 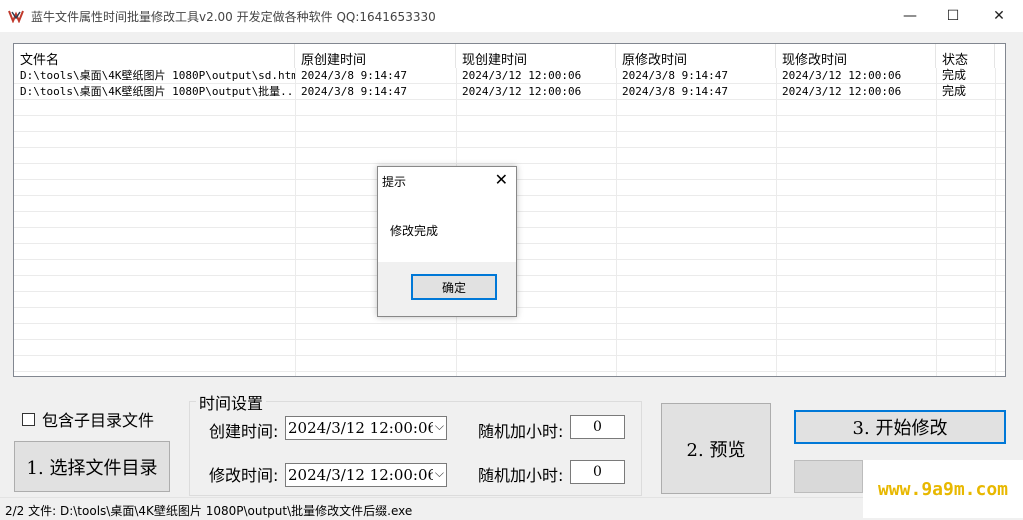 I want to click on time-settings-legend: 时间设置, so click(x=231, y=402).